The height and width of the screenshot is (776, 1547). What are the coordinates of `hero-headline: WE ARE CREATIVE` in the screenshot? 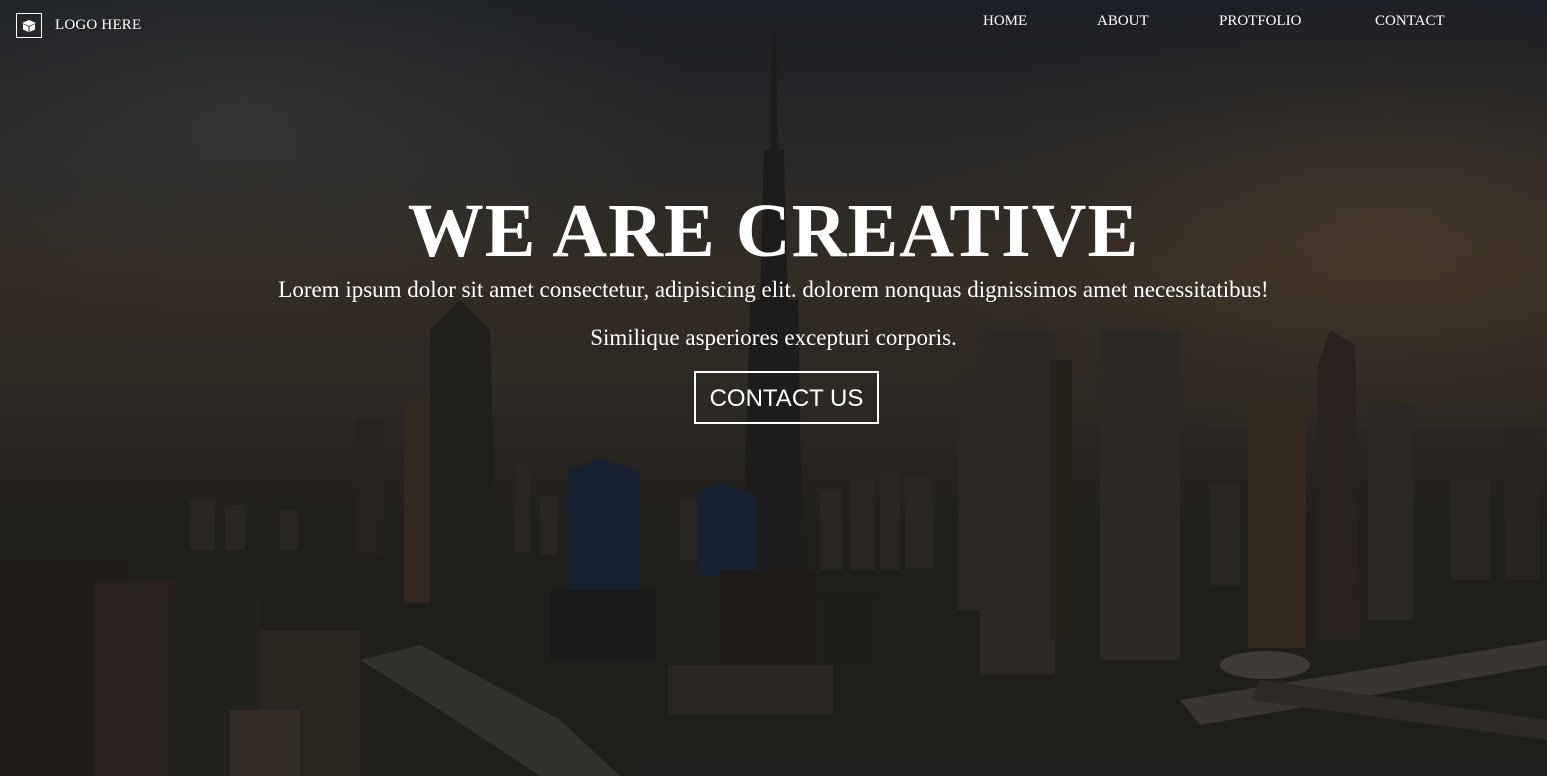 It's located at (773, 231).